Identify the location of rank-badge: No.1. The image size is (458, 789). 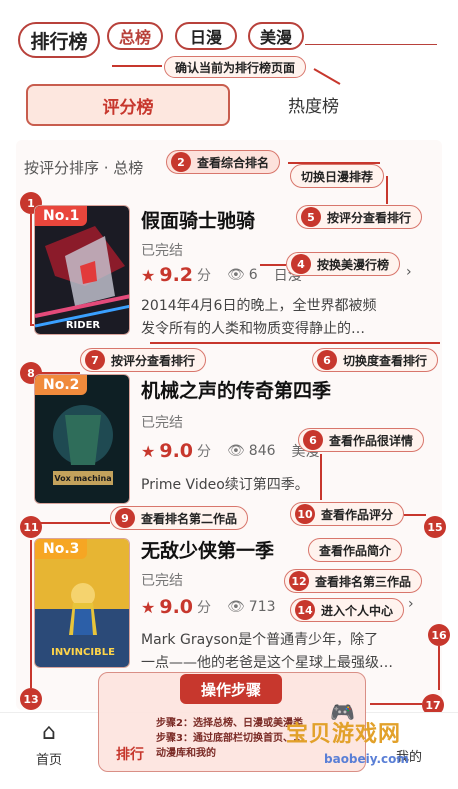
(61, 216).